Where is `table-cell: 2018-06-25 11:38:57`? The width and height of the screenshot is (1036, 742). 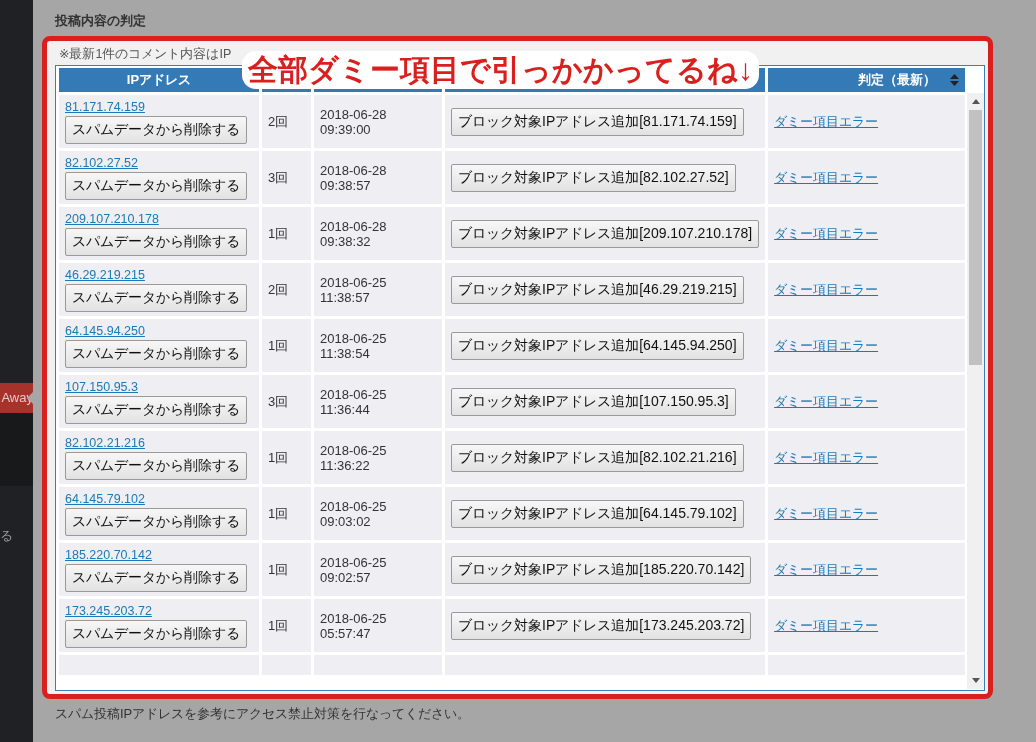
table-cell: 2018-06-25 11:38:57 is located at coordinates (378, 289).